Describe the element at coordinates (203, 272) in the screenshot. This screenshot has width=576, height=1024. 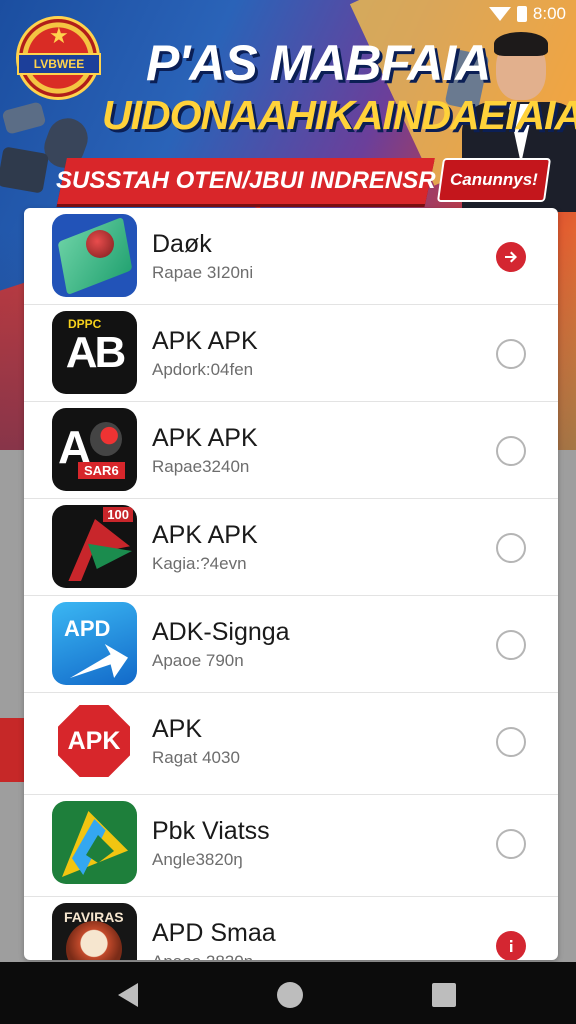
I see `app-subtitle: Rapae 3I20ni` at that location.